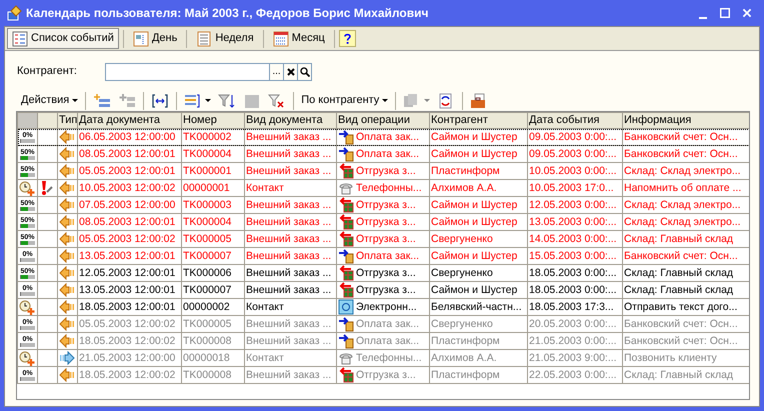 The image size is (764, 411). Describe the element at coordinates (130, 120) in the screenshot. I see `column-header: Дата документа` at that location.